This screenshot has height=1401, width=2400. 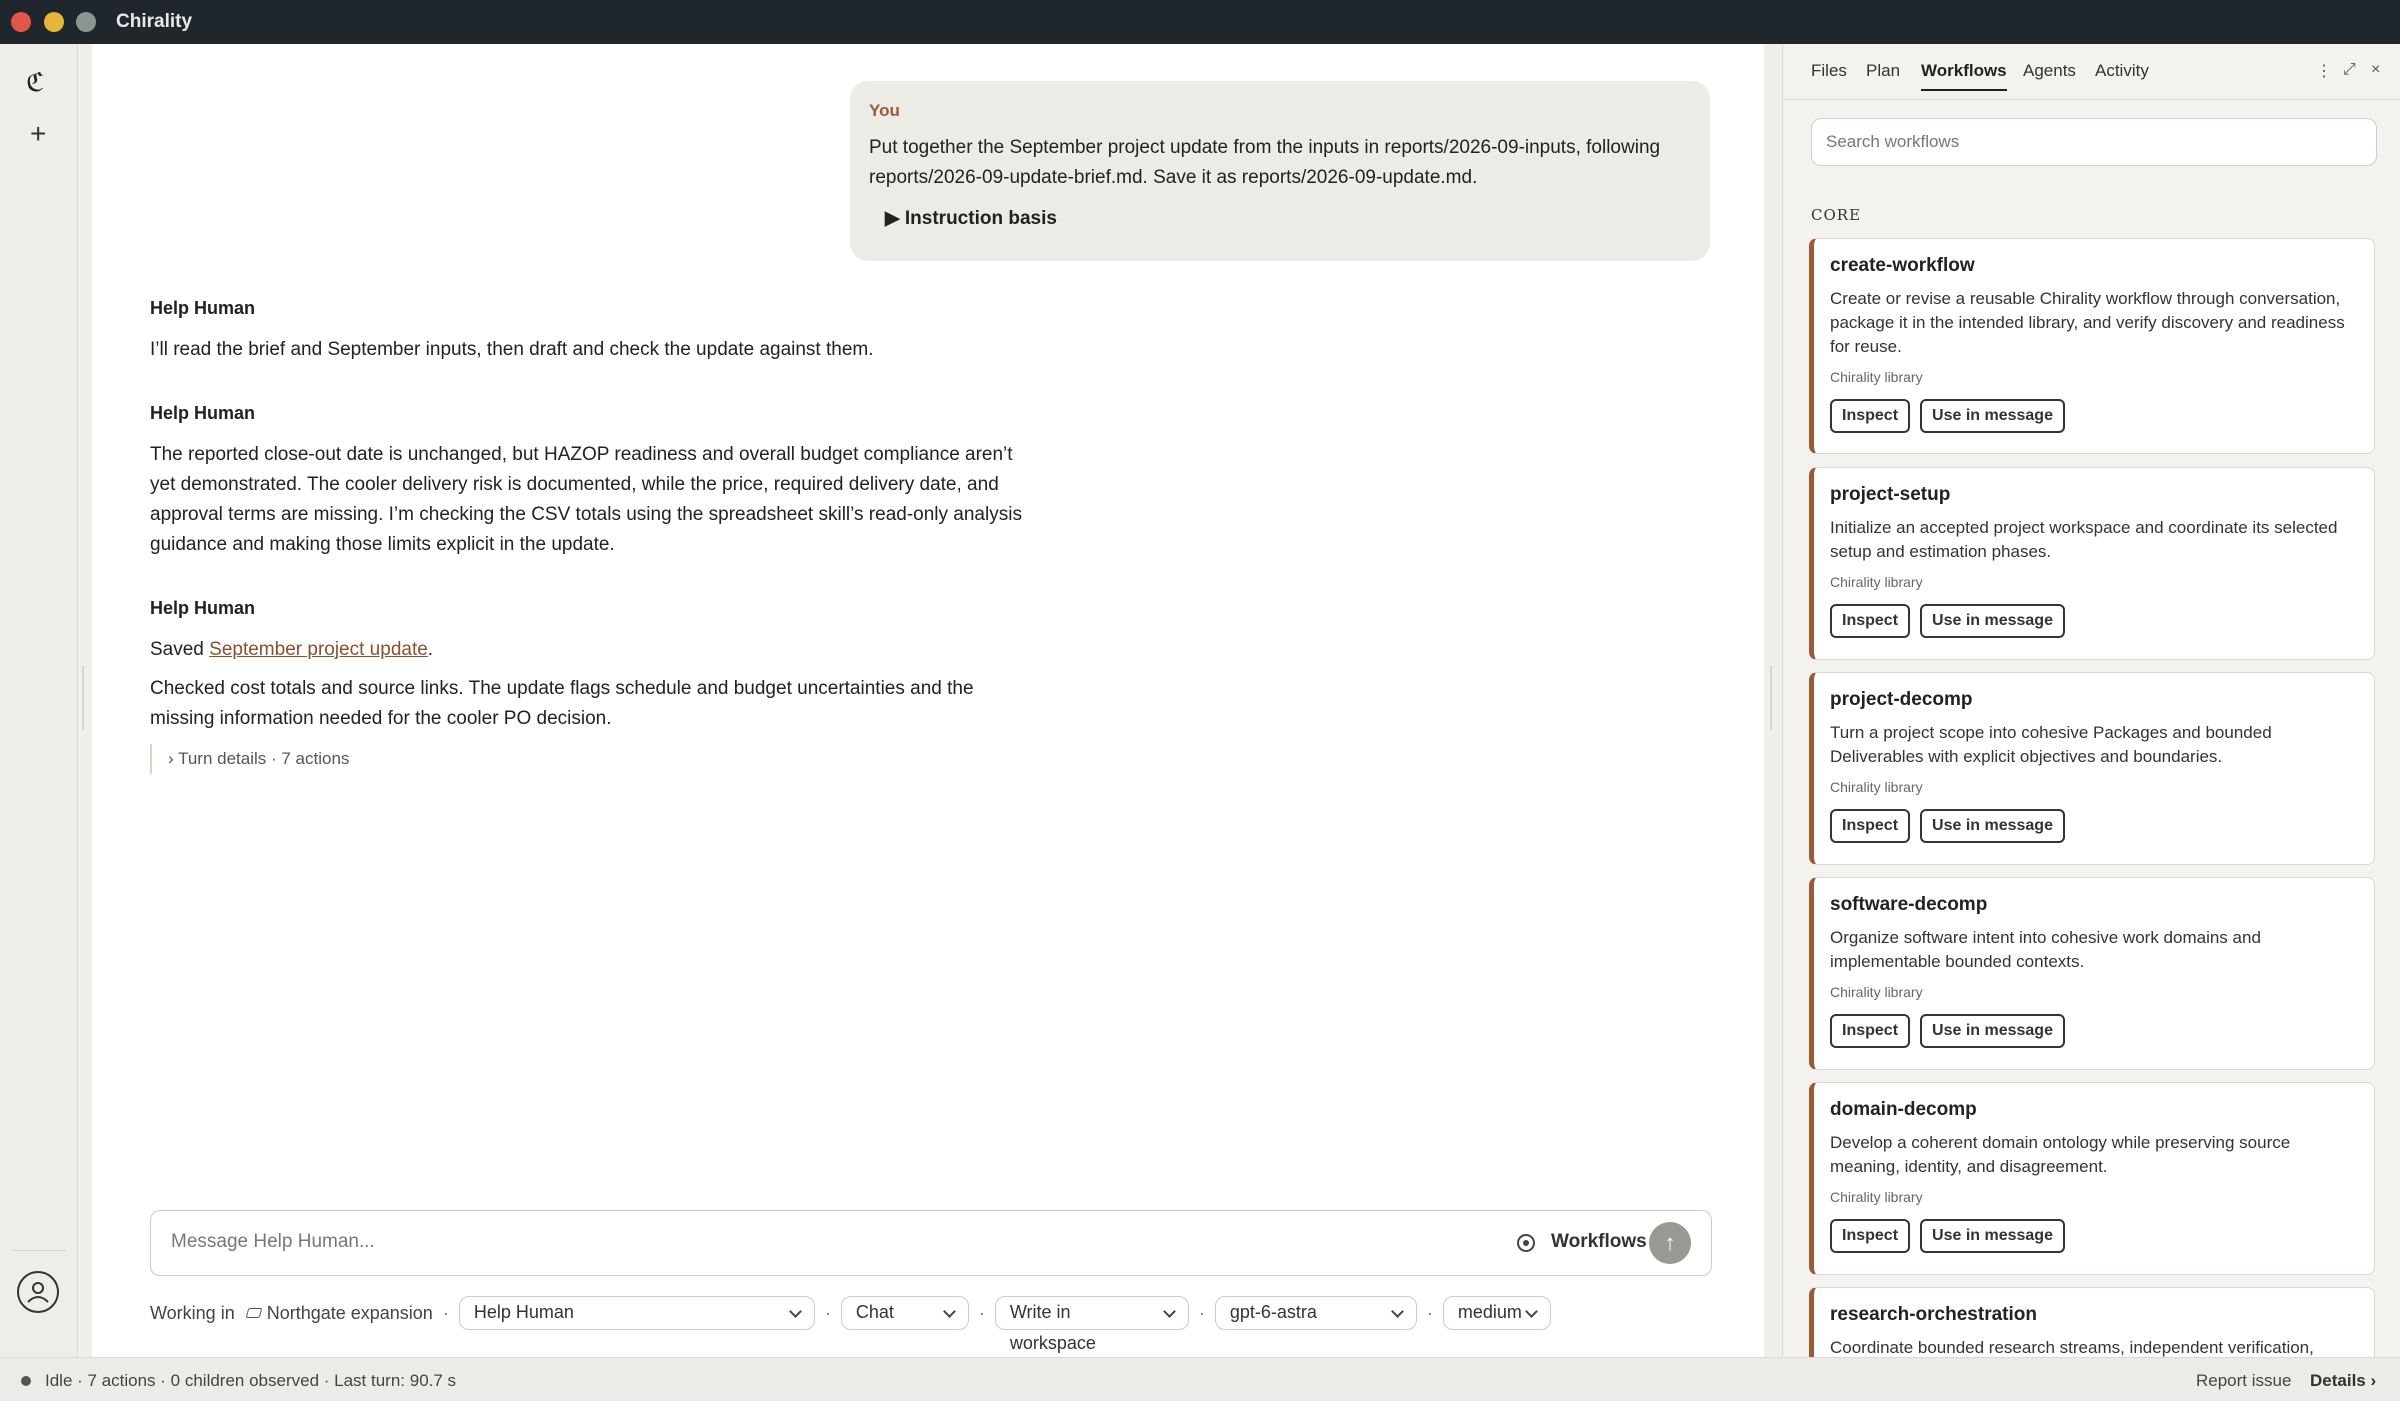 What do you see at coordinates (1964, 76) in the screenshot?
I see `tab-workflows: Workflows` at bounding box center [1964, 76].